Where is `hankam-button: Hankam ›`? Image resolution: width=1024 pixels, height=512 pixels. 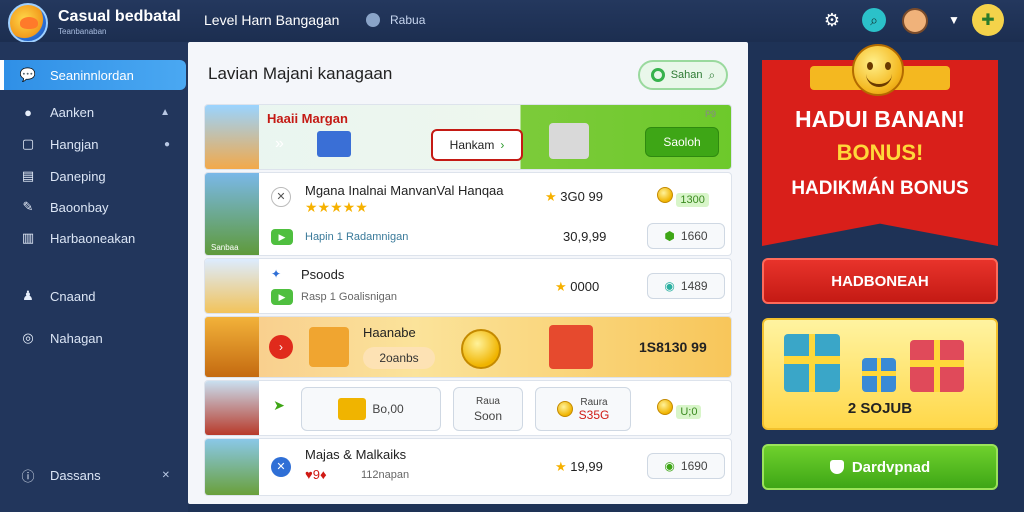 hankam-button: Hankam › is located at coordinates (477, 145).